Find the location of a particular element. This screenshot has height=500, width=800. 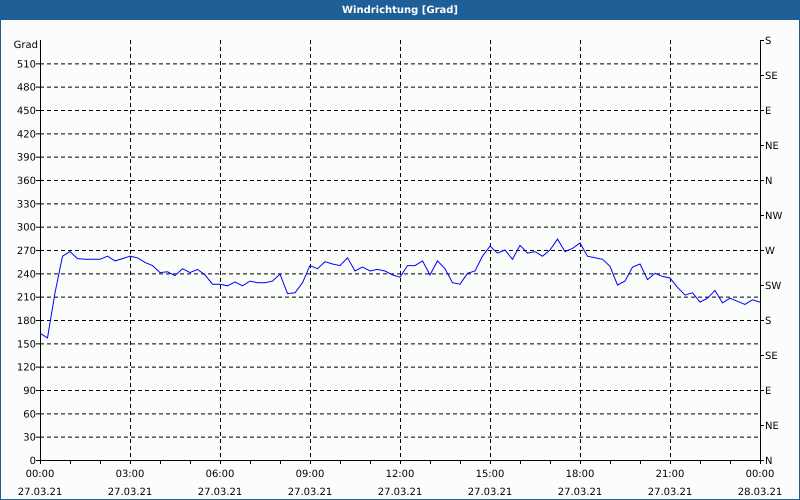

x-tick-label: 06:00 27.03.21 is located at coordinates (220, 483).